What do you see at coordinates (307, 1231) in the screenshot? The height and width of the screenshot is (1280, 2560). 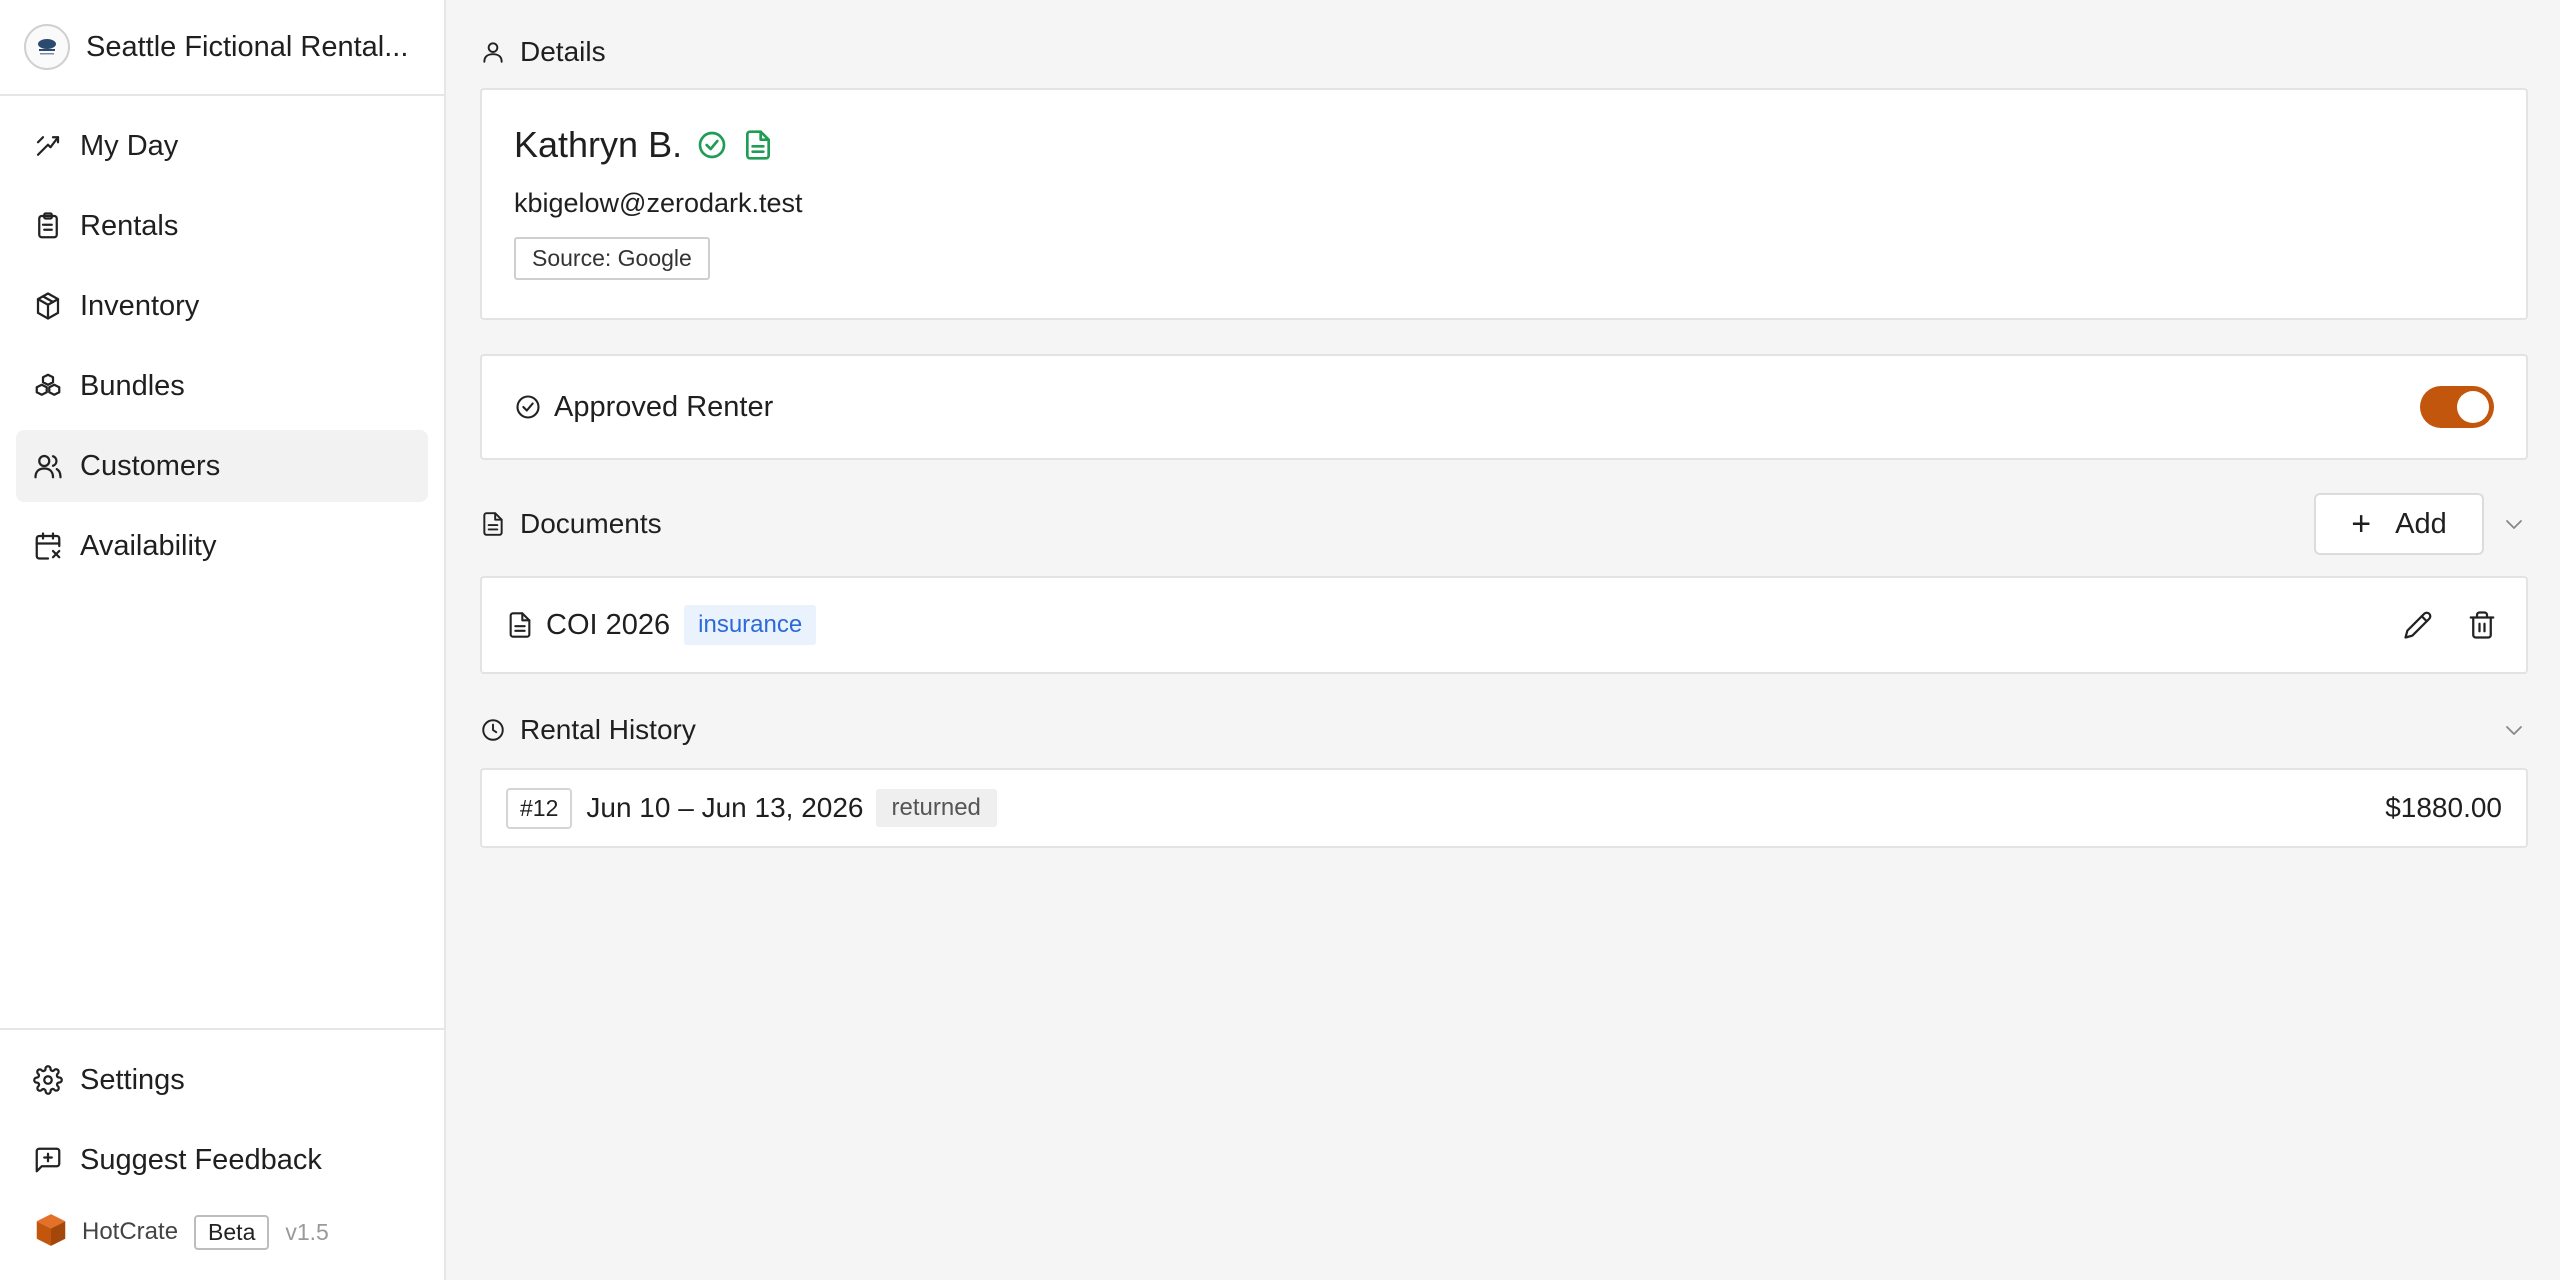 I see `version-label: v1.5` at bounding box center [307, 1231].